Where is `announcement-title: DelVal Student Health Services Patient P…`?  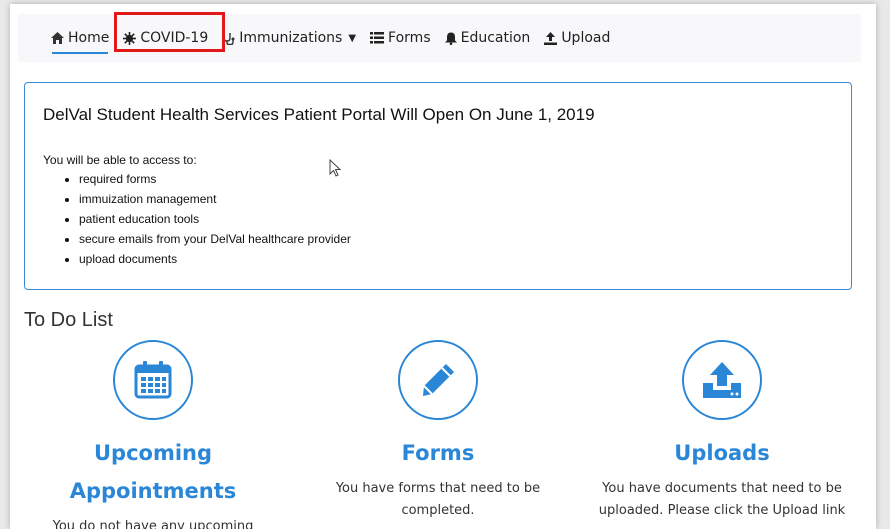
announcement-title: DelVal Student Health Services Patient P… is located at coordinates (319, 114).